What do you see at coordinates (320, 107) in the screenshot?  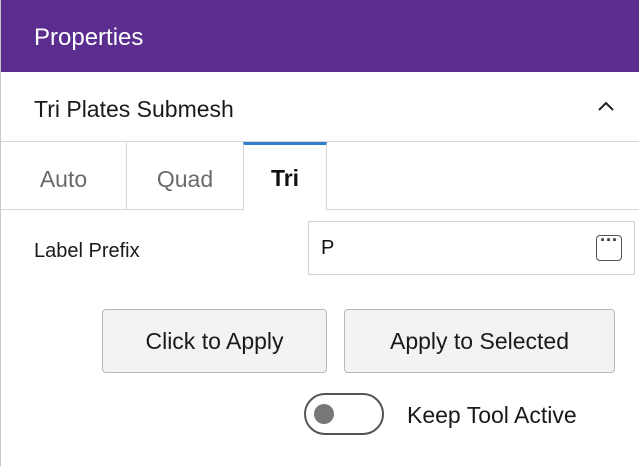 I see `section-header: Tri Plates Submesh` at bounding box center [320, 107].